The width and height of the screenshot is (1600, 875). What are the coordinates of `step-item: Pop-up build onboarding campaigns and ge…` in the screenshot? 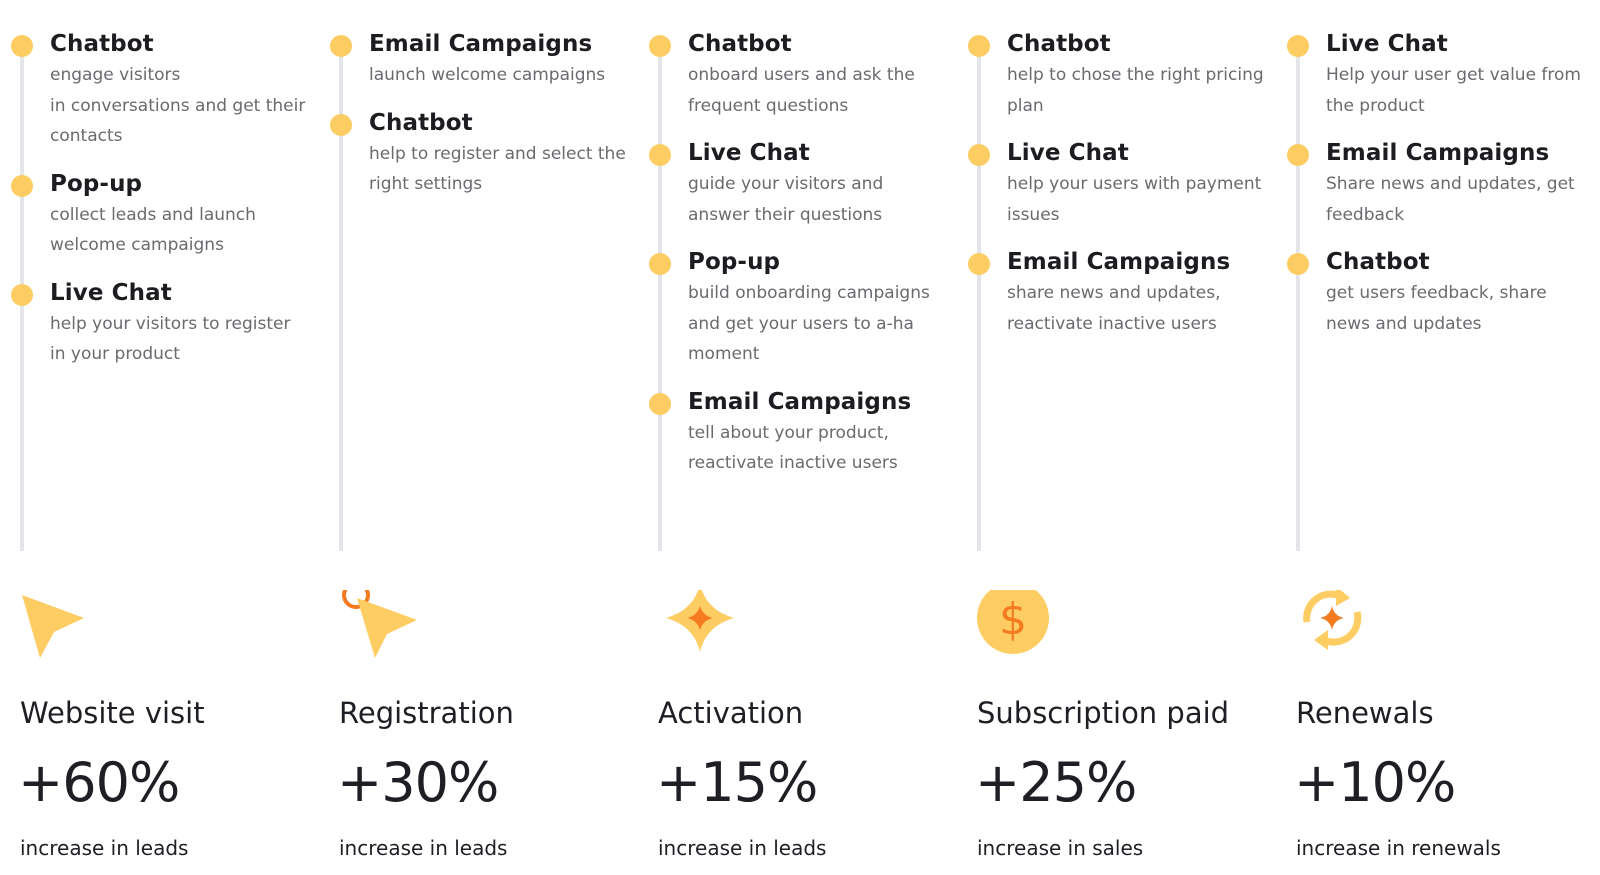 It's located at (793, 308).